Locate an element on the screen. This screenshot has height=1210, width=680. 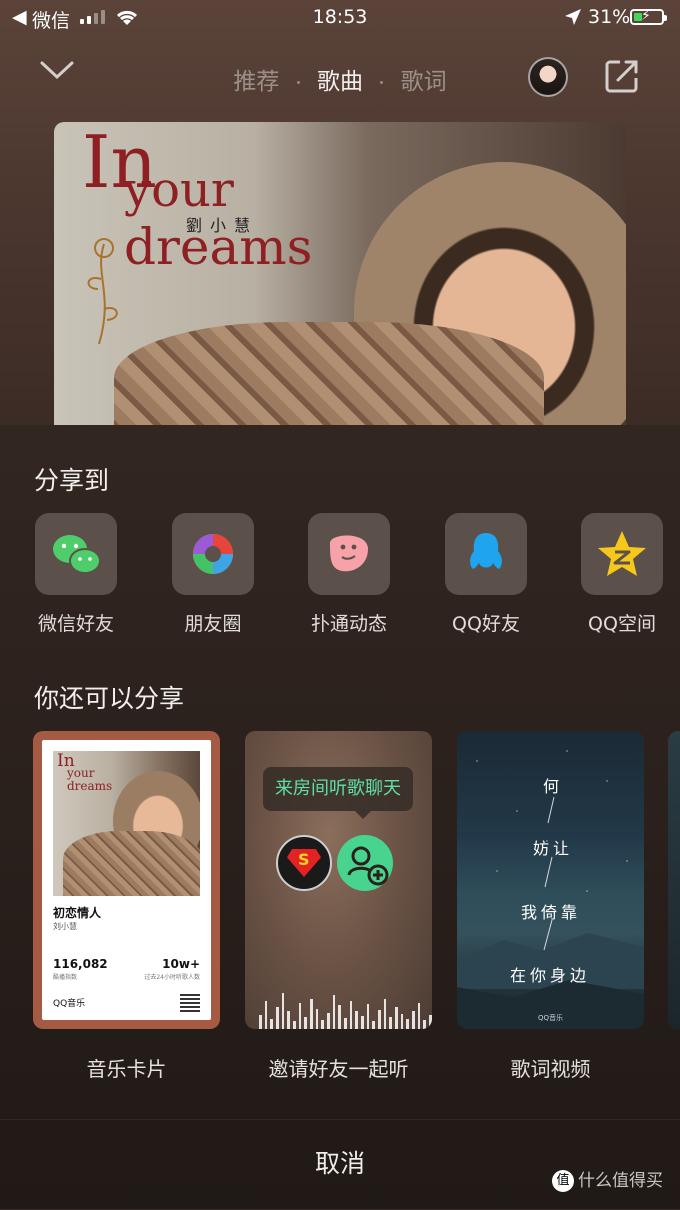
lyric-line: 在你身边 is located at coordinates (550, 975).